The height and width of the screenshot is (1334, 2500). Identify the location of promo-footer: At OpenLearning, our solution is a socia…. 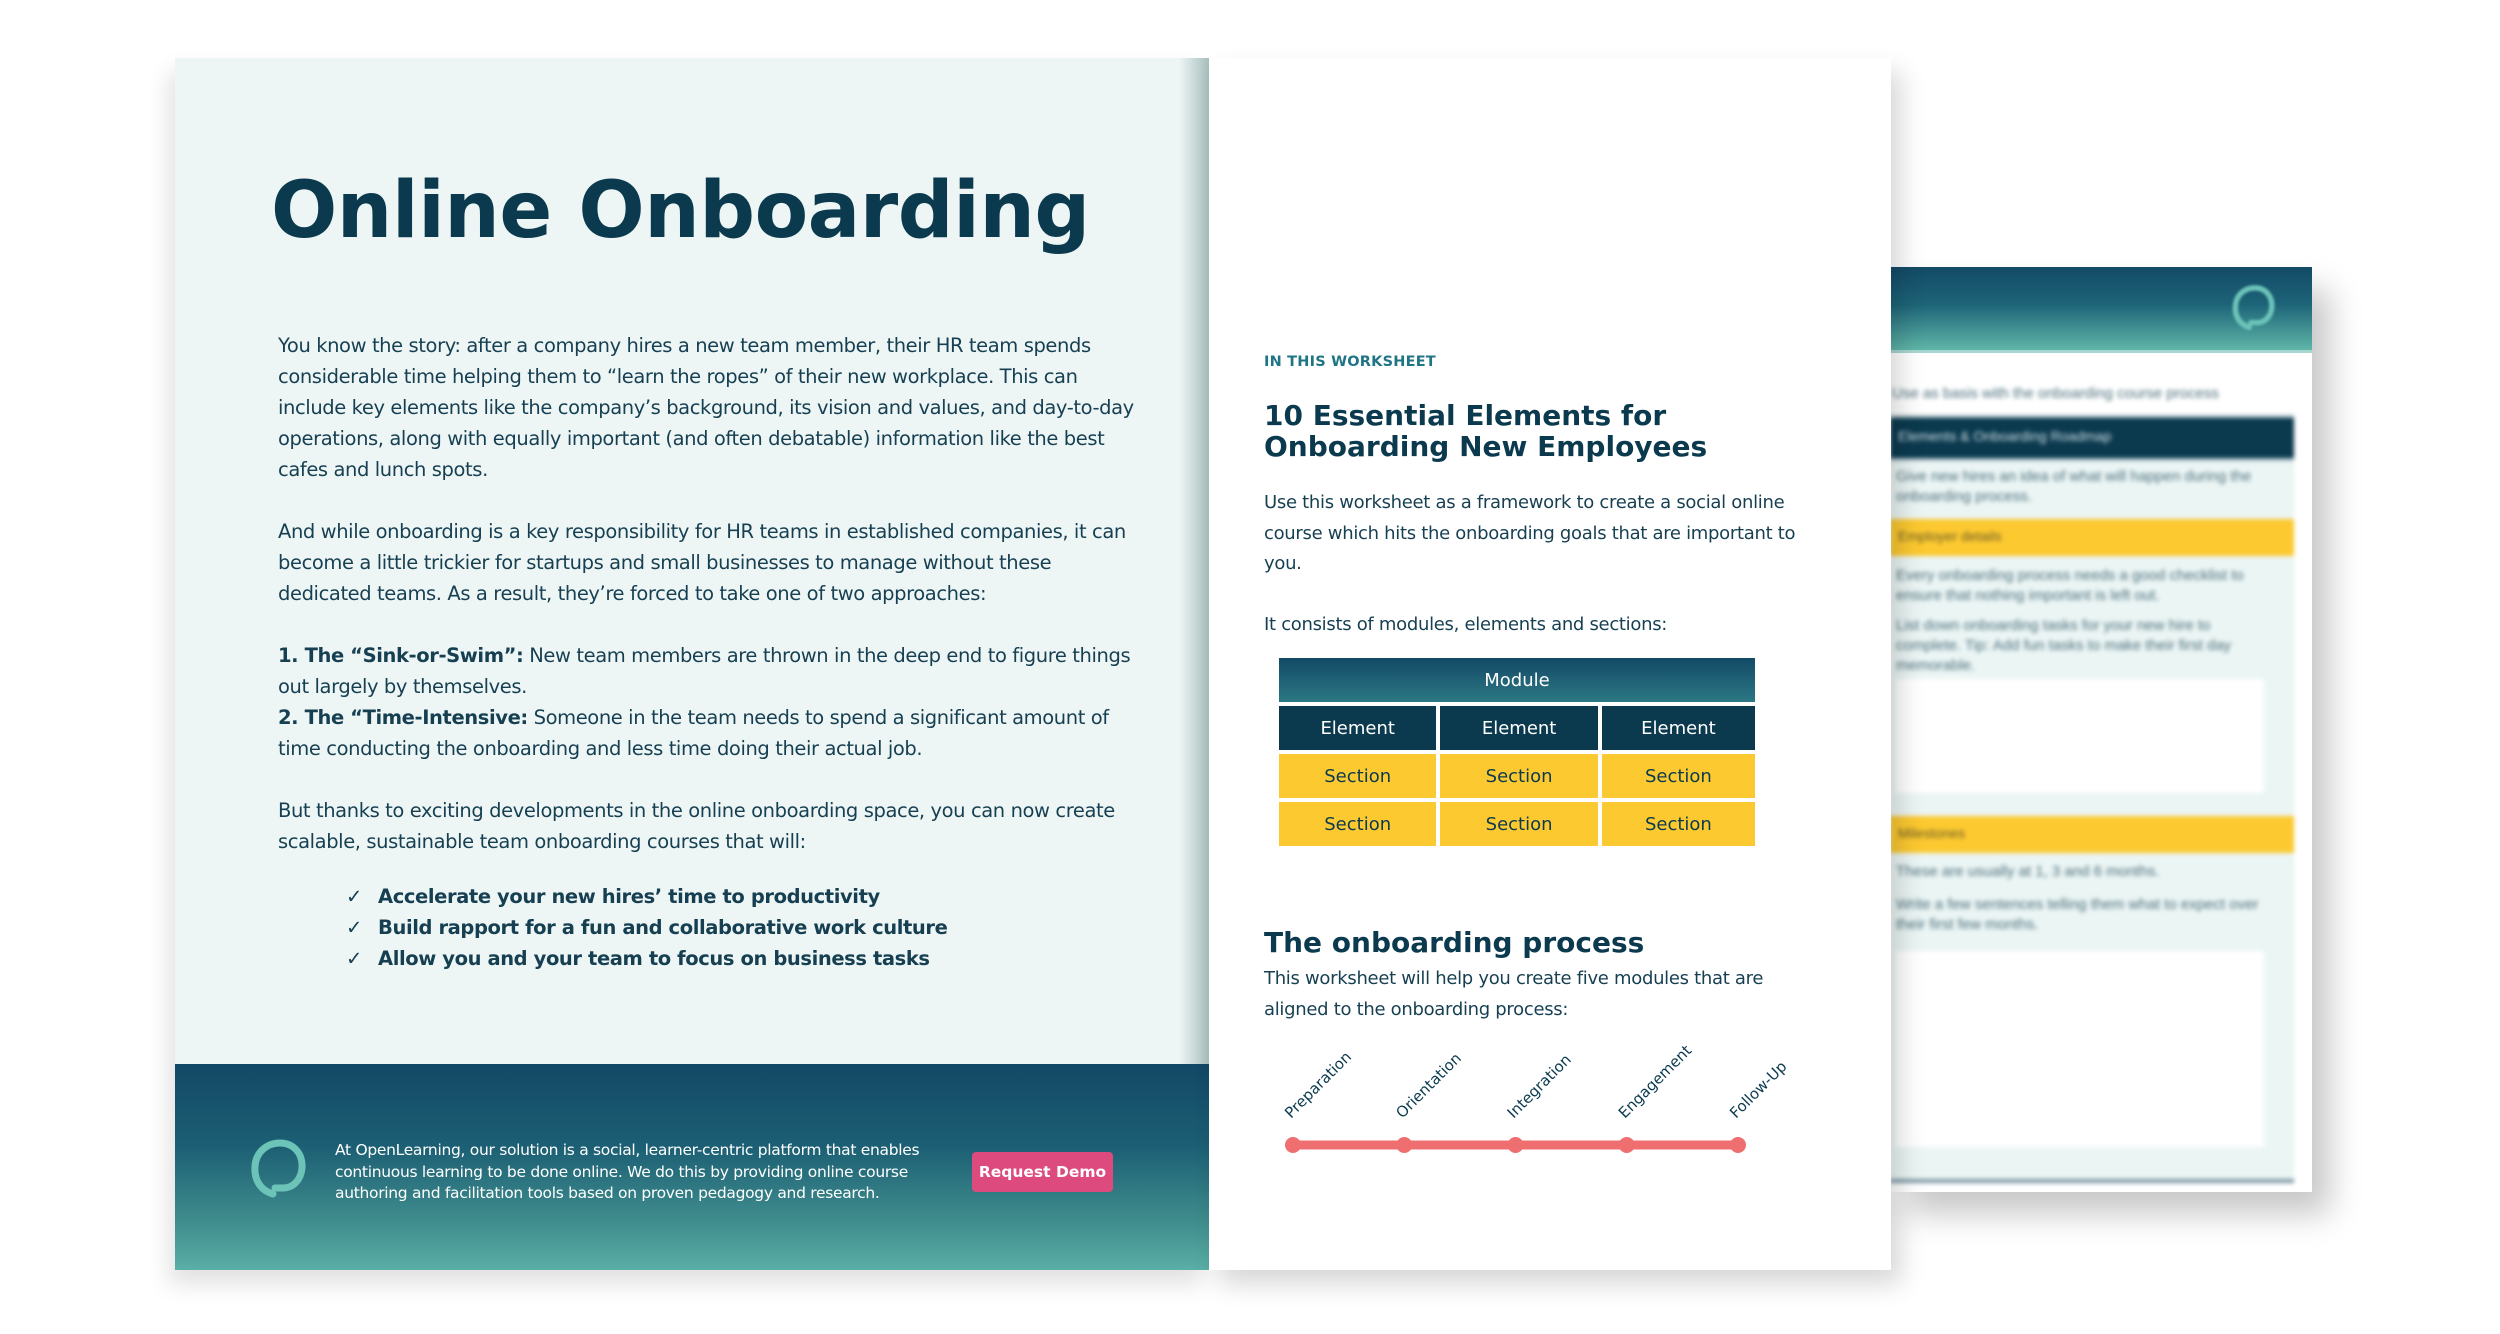
(692, 1167).